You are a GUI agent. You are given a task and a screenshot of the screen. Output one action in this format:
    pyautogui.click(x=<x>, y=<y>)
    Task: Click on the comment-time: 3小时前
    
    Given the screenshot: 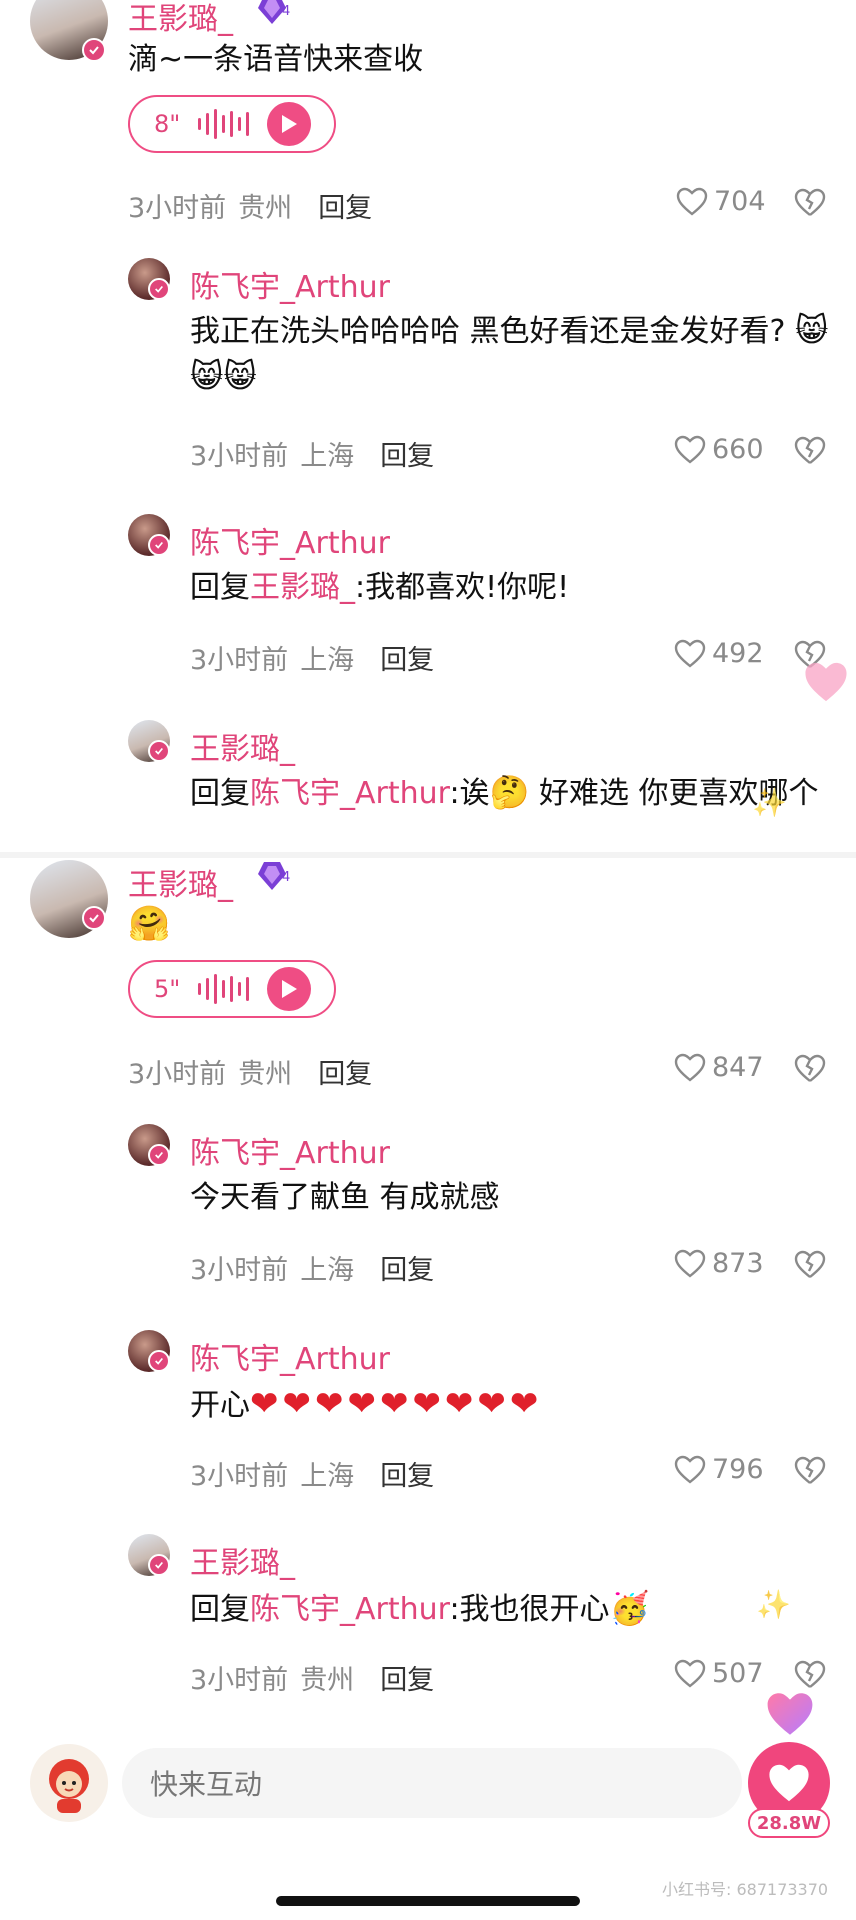 What is the action you would take?
    pyautogui.click(x=177, y=208)
    